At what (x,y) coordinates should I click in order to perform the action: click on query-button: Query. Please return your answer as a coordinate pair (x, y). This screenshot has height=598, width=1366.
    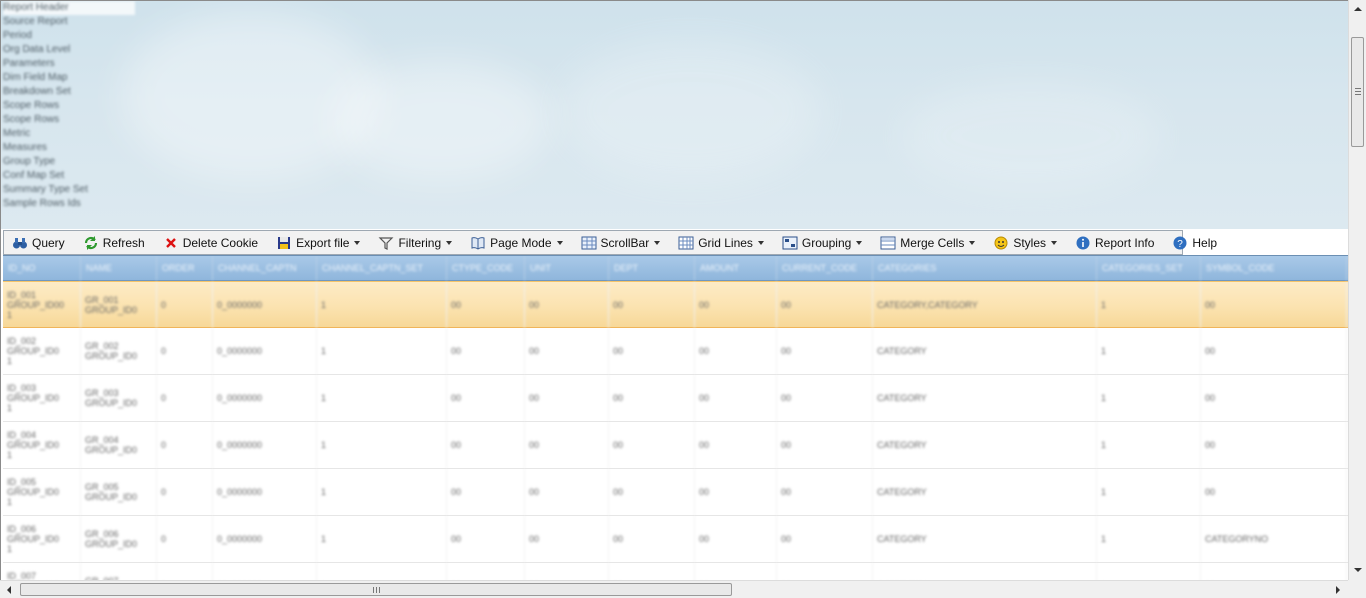
    Looking at the image, I should click on (37, 242).